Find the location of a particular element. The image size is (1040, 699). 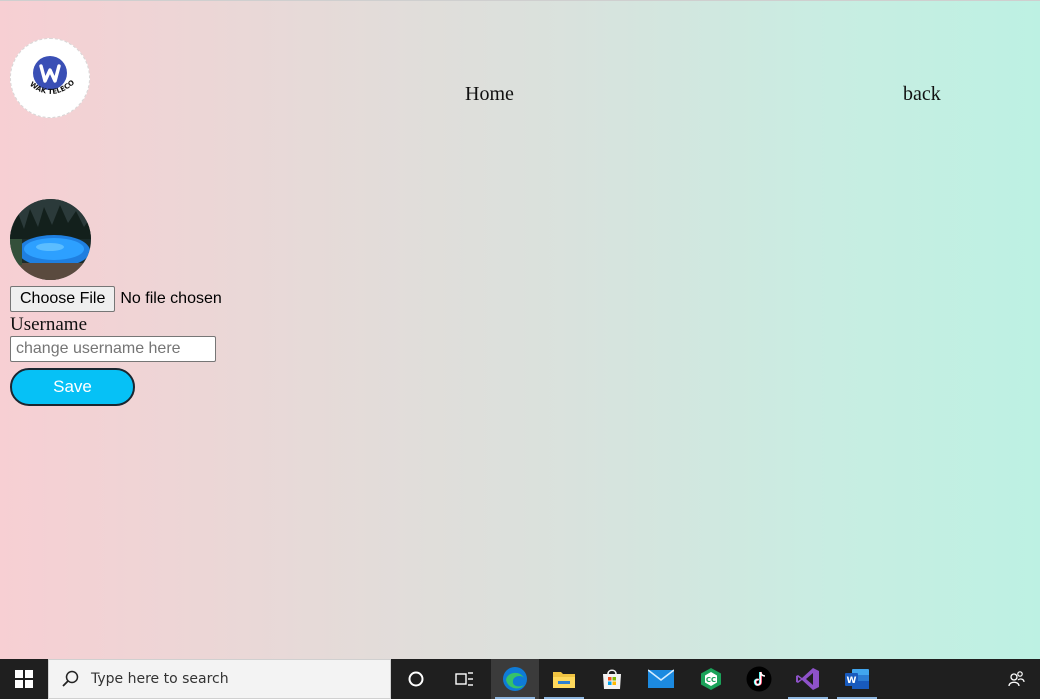

task-view-button is located at coordinates (464, 679).